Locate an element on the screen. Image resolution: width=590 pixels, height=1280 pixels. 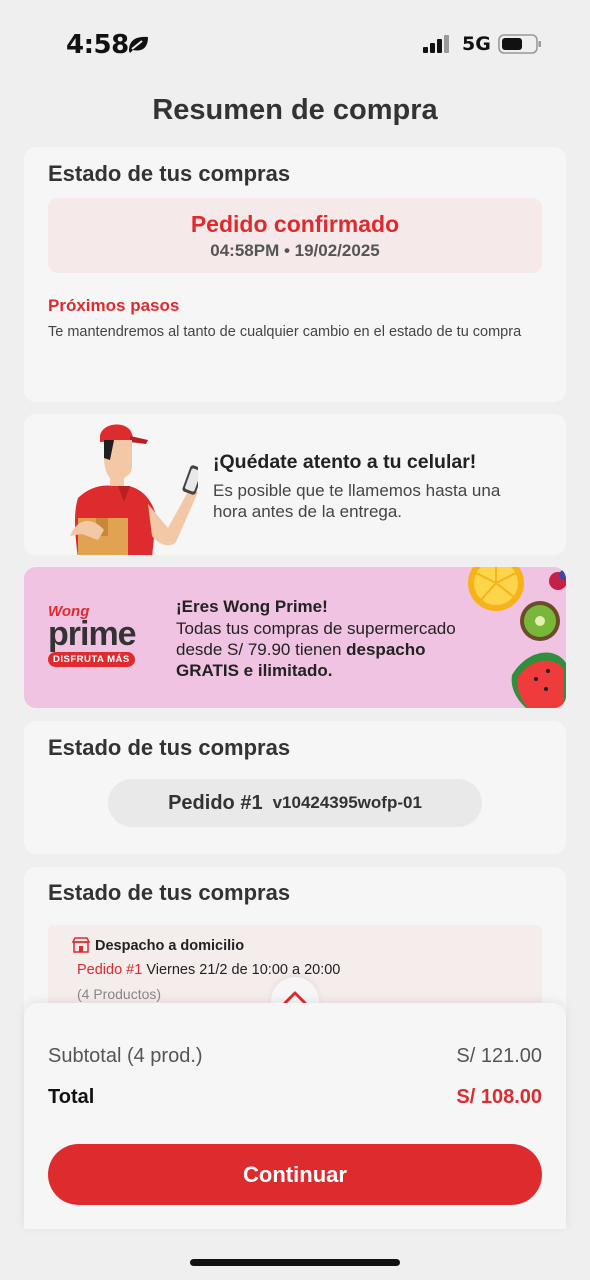
signal-icon is located at coordinates (437, 46).